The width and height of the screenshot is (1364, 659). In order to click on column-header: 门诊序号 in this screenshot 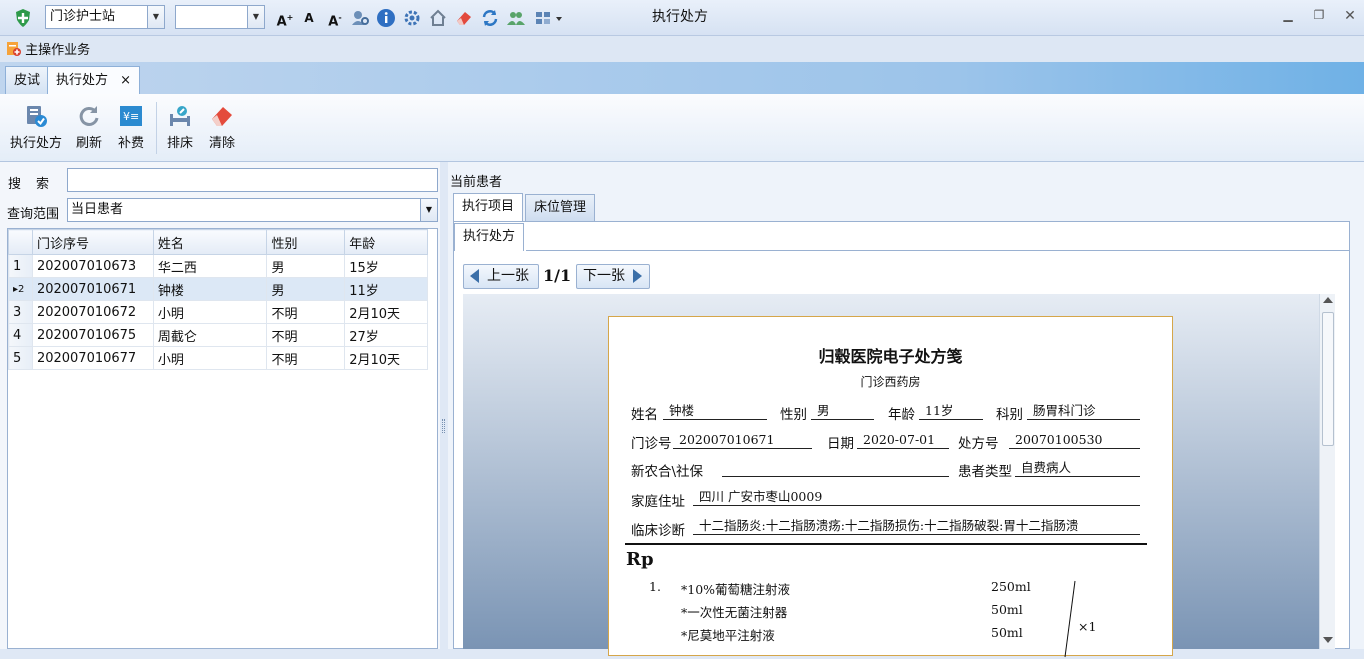, I will do `click(92, 242)`.